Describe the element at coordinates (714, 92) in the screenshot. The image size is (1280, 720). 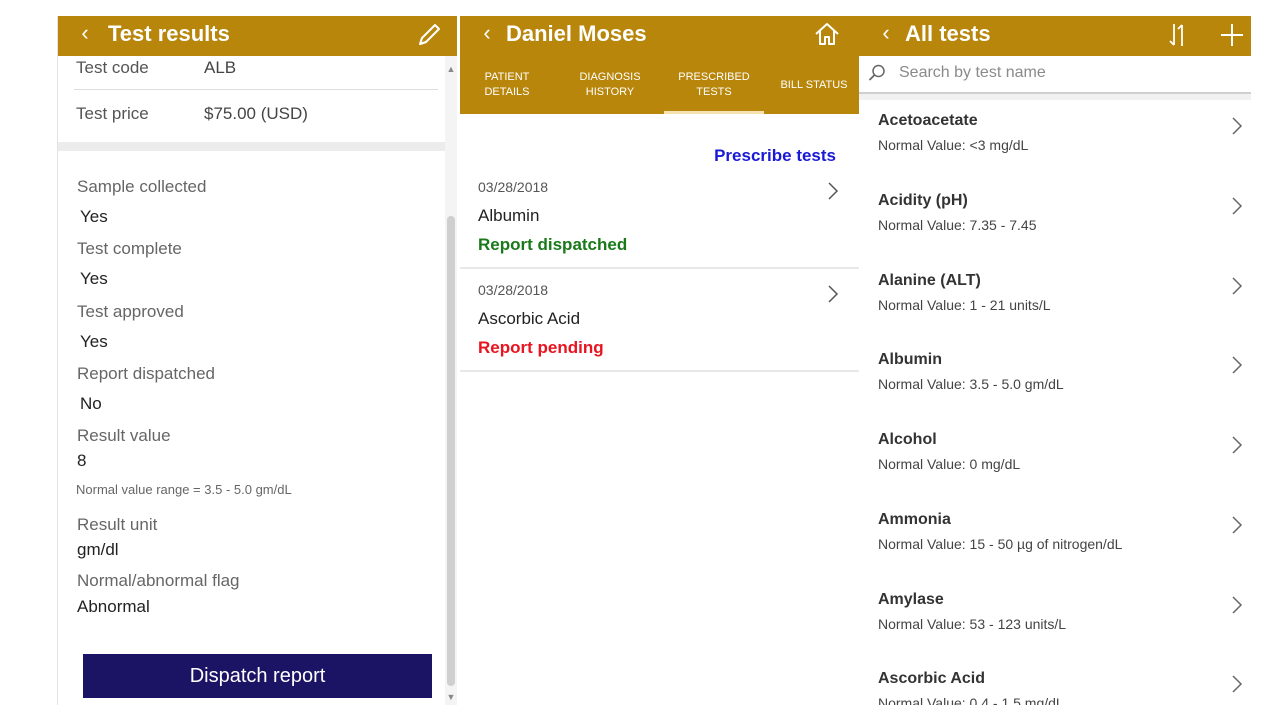
I see `tab-label: TESTS` at that location.